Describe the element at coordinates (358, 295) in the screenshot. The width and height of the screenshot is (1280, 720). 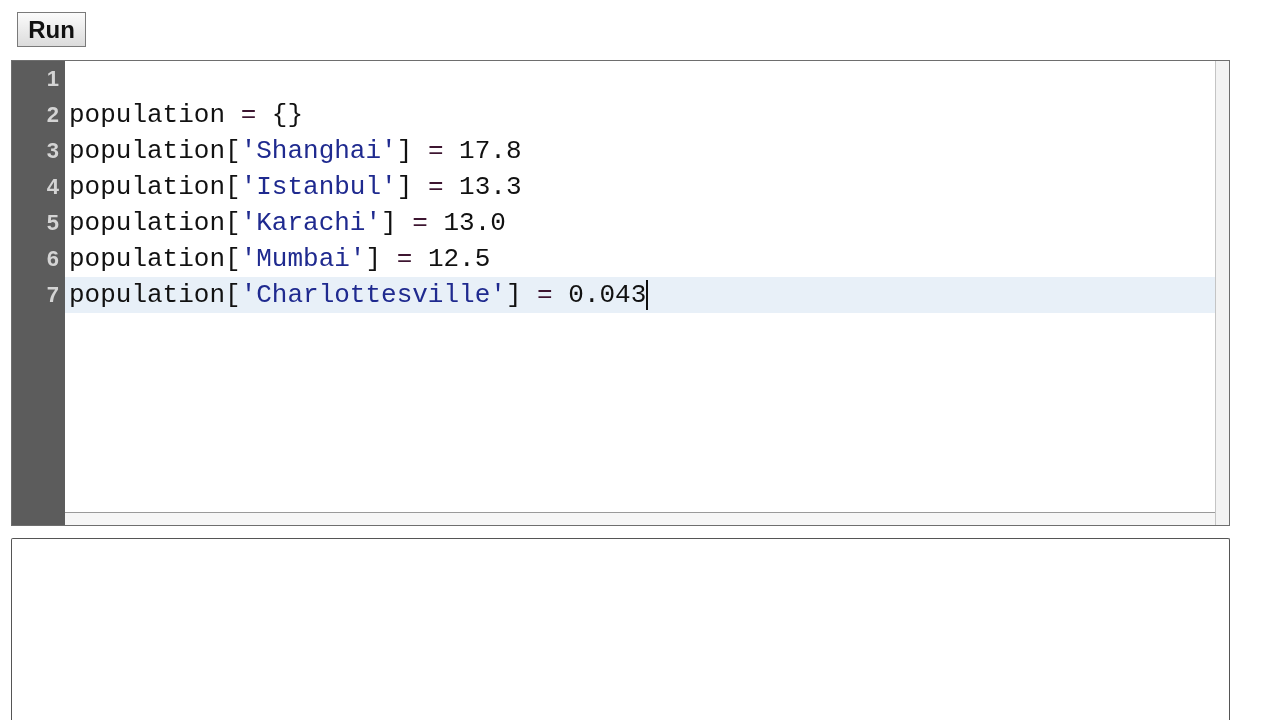
I see `code-line: population['Charlottesville'] = 0.043` at that location.